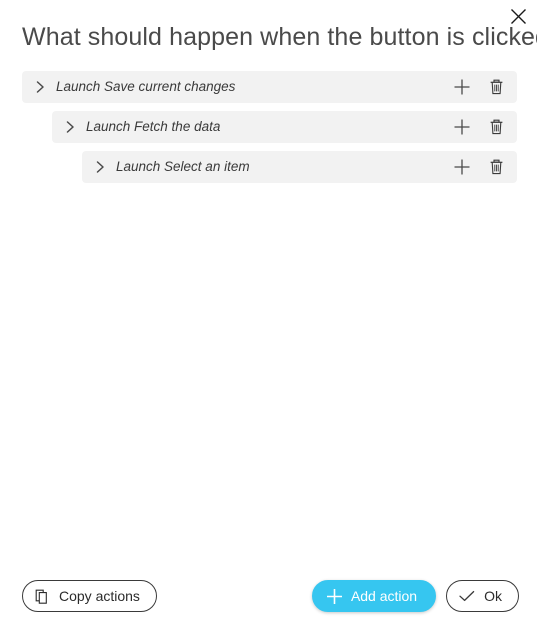 The image size is (537, 634). I want to click on ok-label: Ok, so click(493, 596).